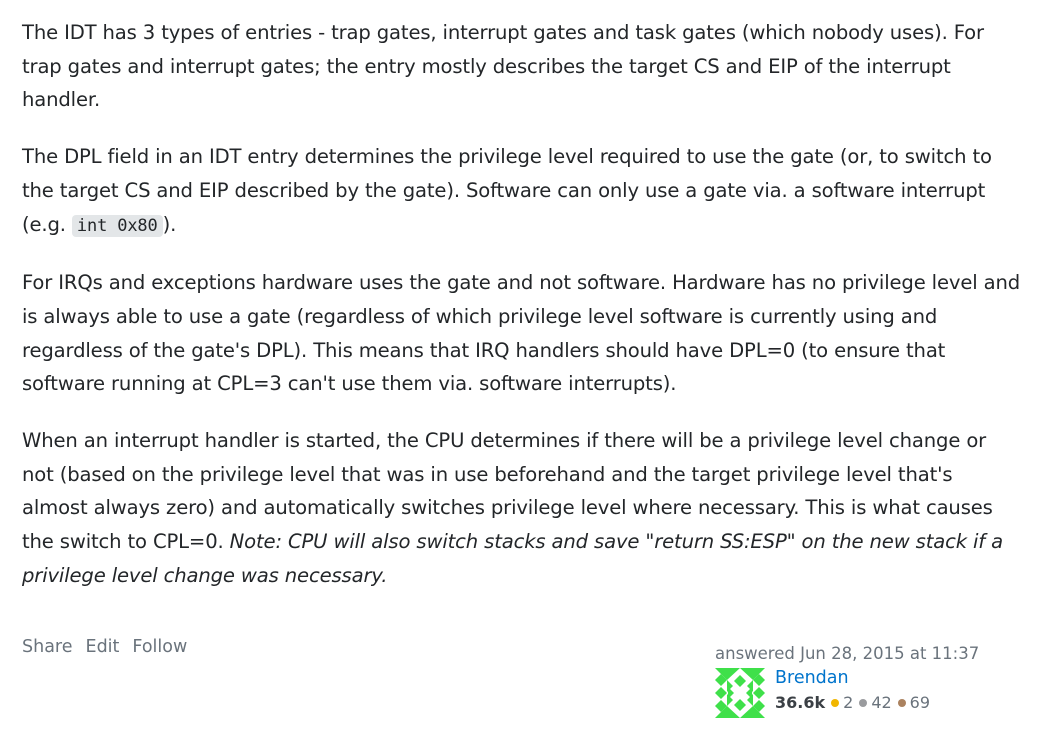 The height and width of the screenshot is (754, 1058). What do you see at coordinates (740, 693) in the screenshot?
I see `identicon-avatar-icon` at bounding box center [740, 693].